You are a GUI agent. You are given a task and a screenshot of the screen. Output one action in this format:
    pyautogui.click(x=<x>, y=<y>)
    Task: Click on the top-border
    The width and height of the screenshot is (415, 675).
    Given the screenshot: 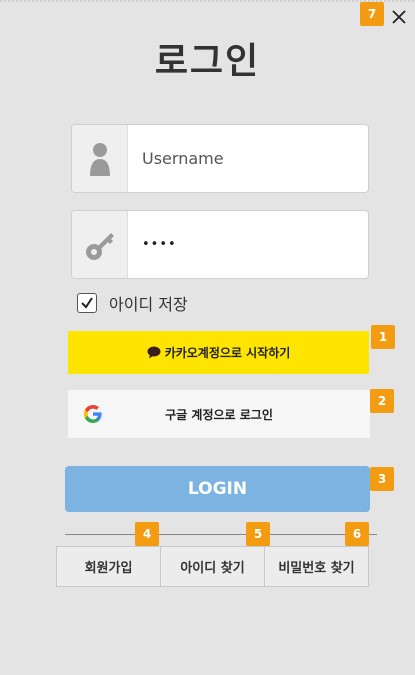 What is the action you would take?
    pyautogui.click(x=207, y=1)
    